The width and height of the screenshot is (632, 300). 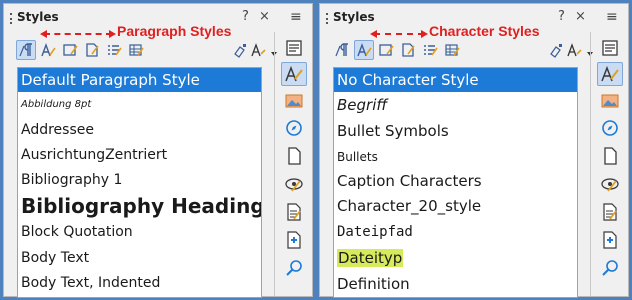 What do you see at coordinates (393, 131) in the screenshot?
I see `style-name: Bullet Symbols` at bounding box center [393, 131].